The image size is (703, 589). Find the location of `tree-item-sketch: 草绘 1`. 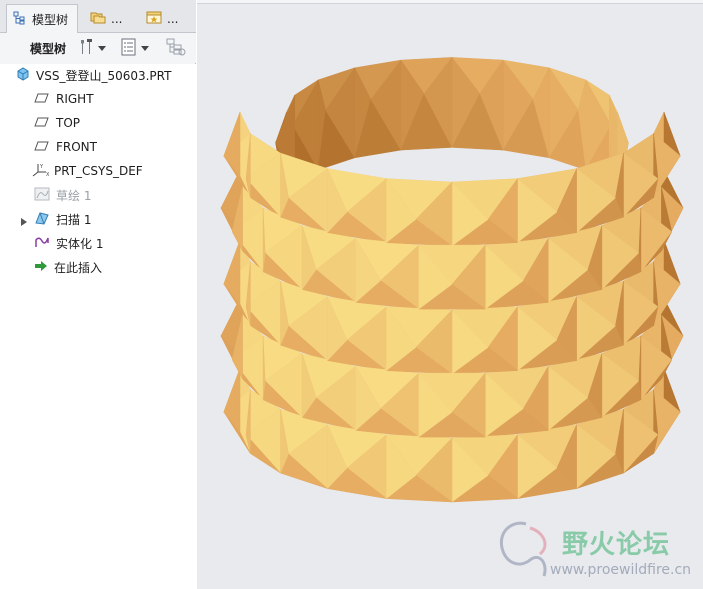

tree-item-sketch: 草绘 1 is located at coordinates (62, 195).